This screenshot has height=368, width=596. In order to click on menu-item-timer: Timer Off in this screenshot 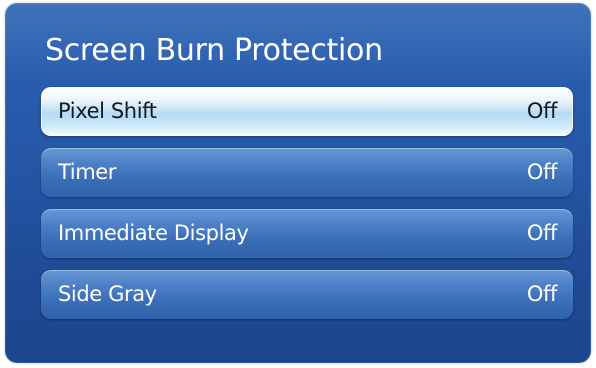, I will do `click(307, 172)`.